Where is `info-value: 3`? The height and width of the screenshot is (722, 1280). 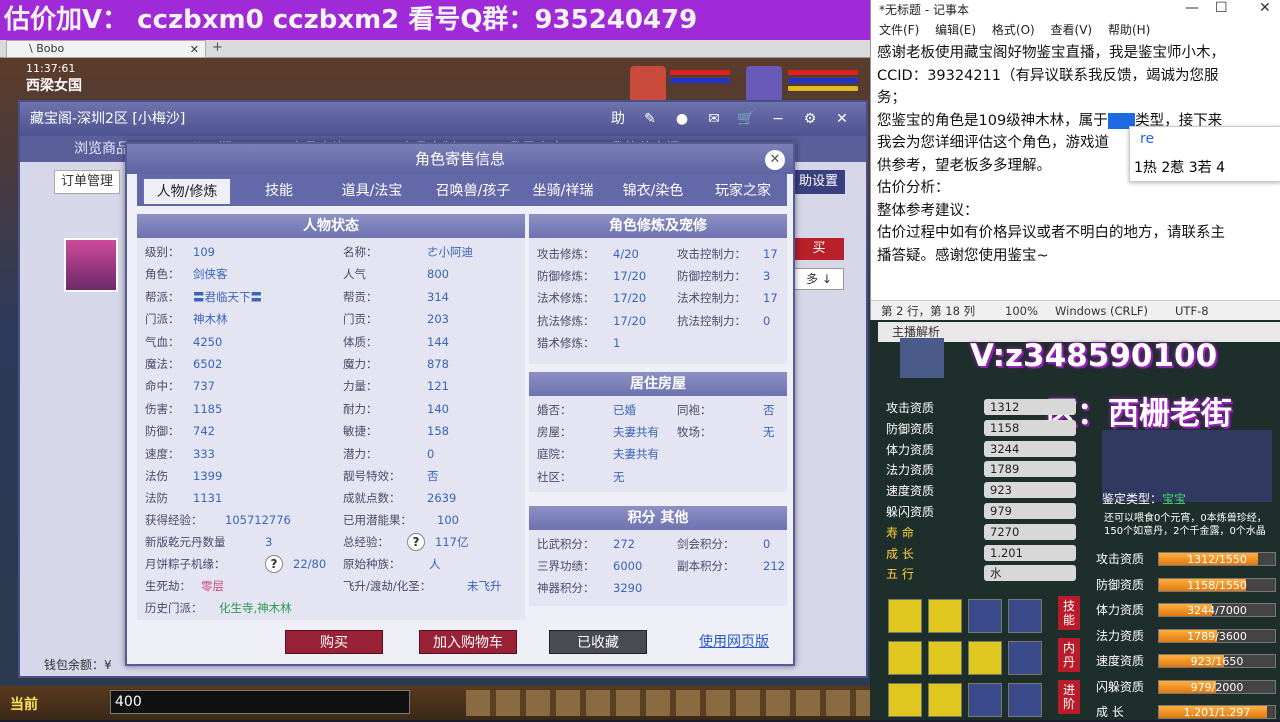 info-value: 3 is located at coordinates (767, 276).